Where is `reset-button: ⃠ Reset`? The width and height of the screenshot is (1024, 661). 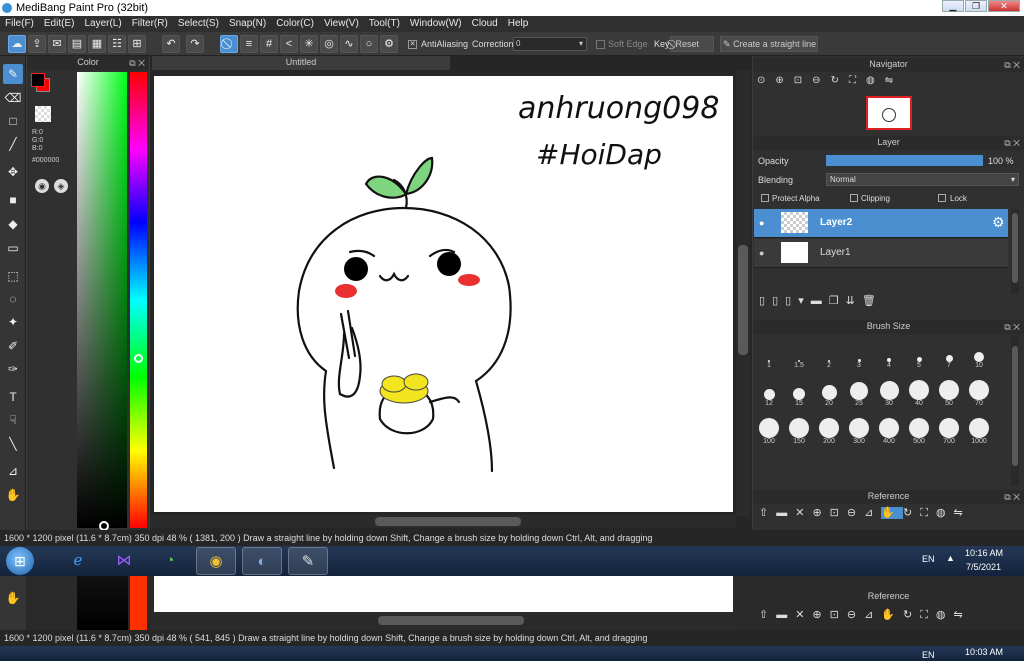 reset-button: ⃠ Reset is located at coordinates (692, 44).